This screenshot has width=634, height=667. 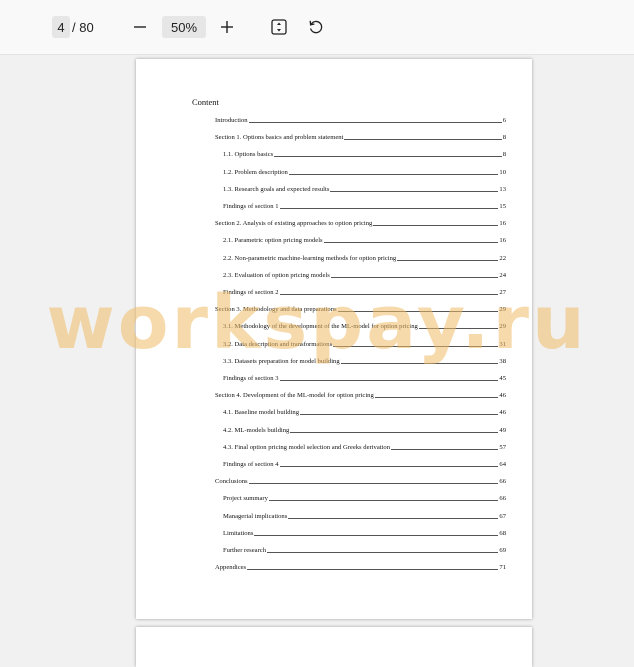 What do you see at coordinates (364, 171) in the screenshot?
I see `toc-entry: 1.2. Problem description 10` at bounding box center [364, 171].